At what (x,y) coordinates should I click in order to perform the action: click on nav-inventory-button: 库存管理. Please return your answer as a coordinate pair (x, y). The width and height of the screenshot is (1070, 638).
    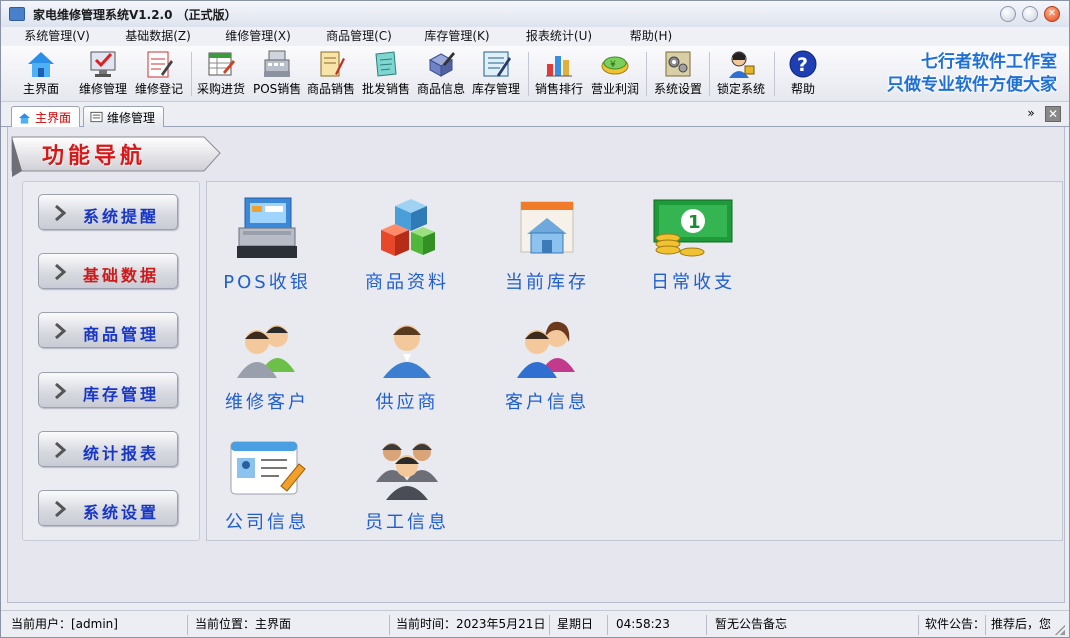
    Looking at the image, I should click on (108, 390).